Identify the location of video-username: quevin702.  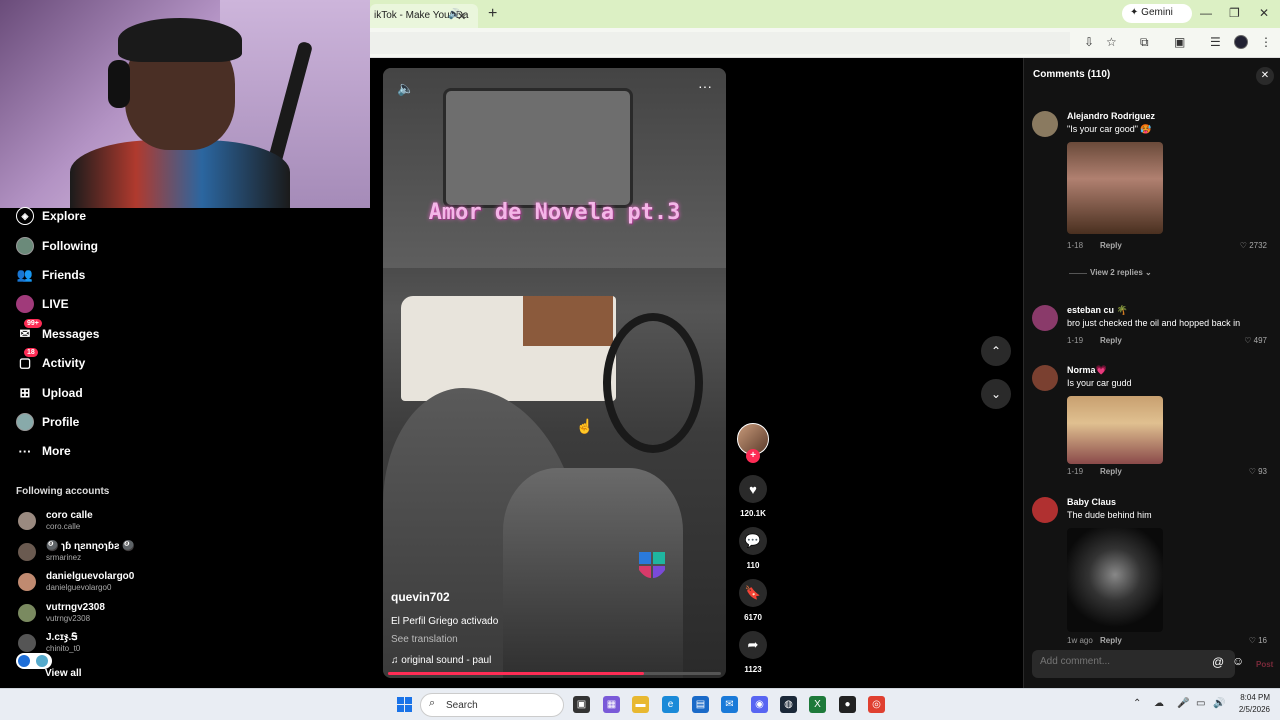
(420, 597).